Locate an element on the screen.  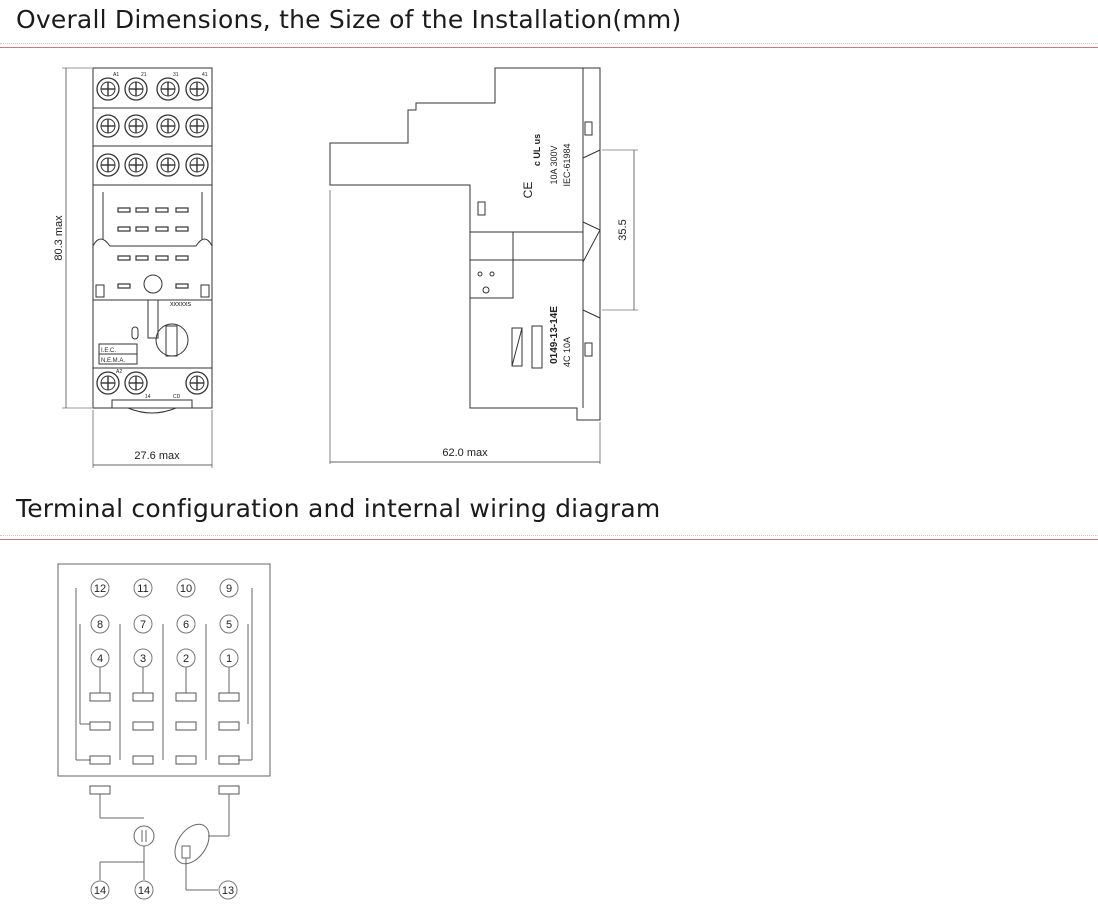
relay-slots is located at coordinates (153, 248).